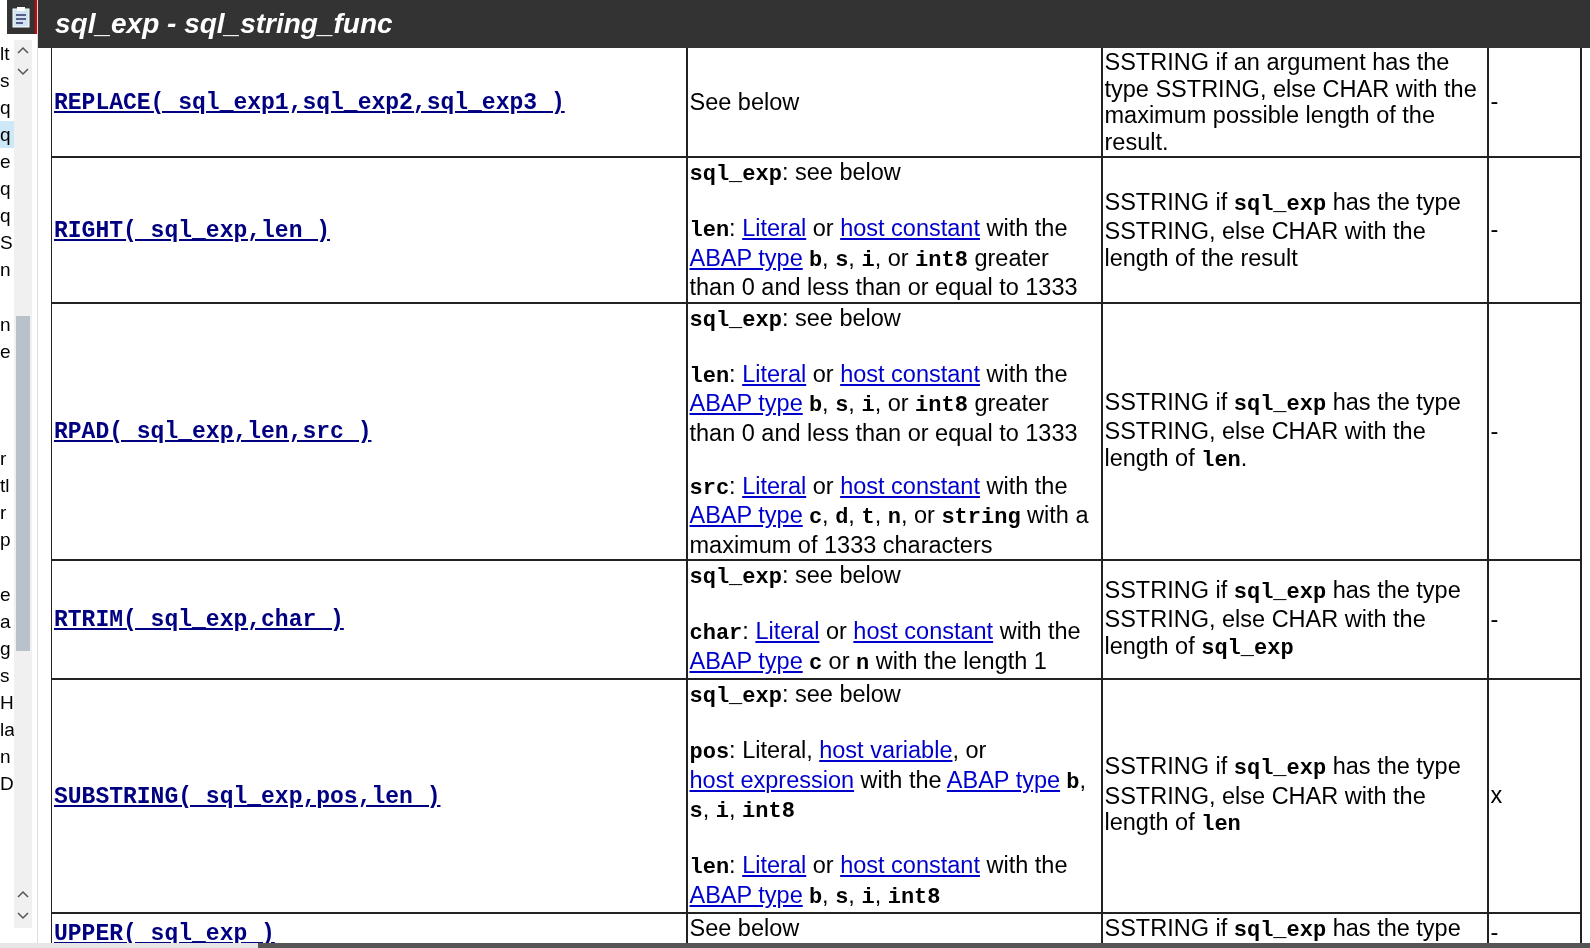 Image resolution: width=1590 pixels, height=948 pixels. Describe the element at coordinates (1496, 795) in the screenshot. I see `flag-text: x` at that location.